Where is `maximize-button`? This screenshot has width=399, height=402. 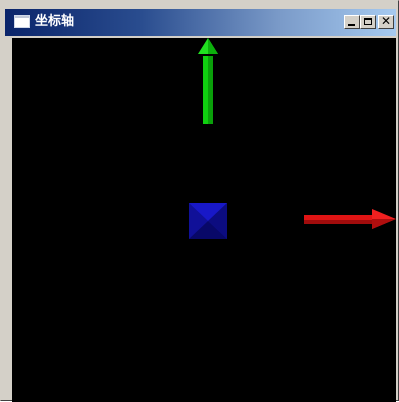
maximize-button is located at coordinates (368, 22).